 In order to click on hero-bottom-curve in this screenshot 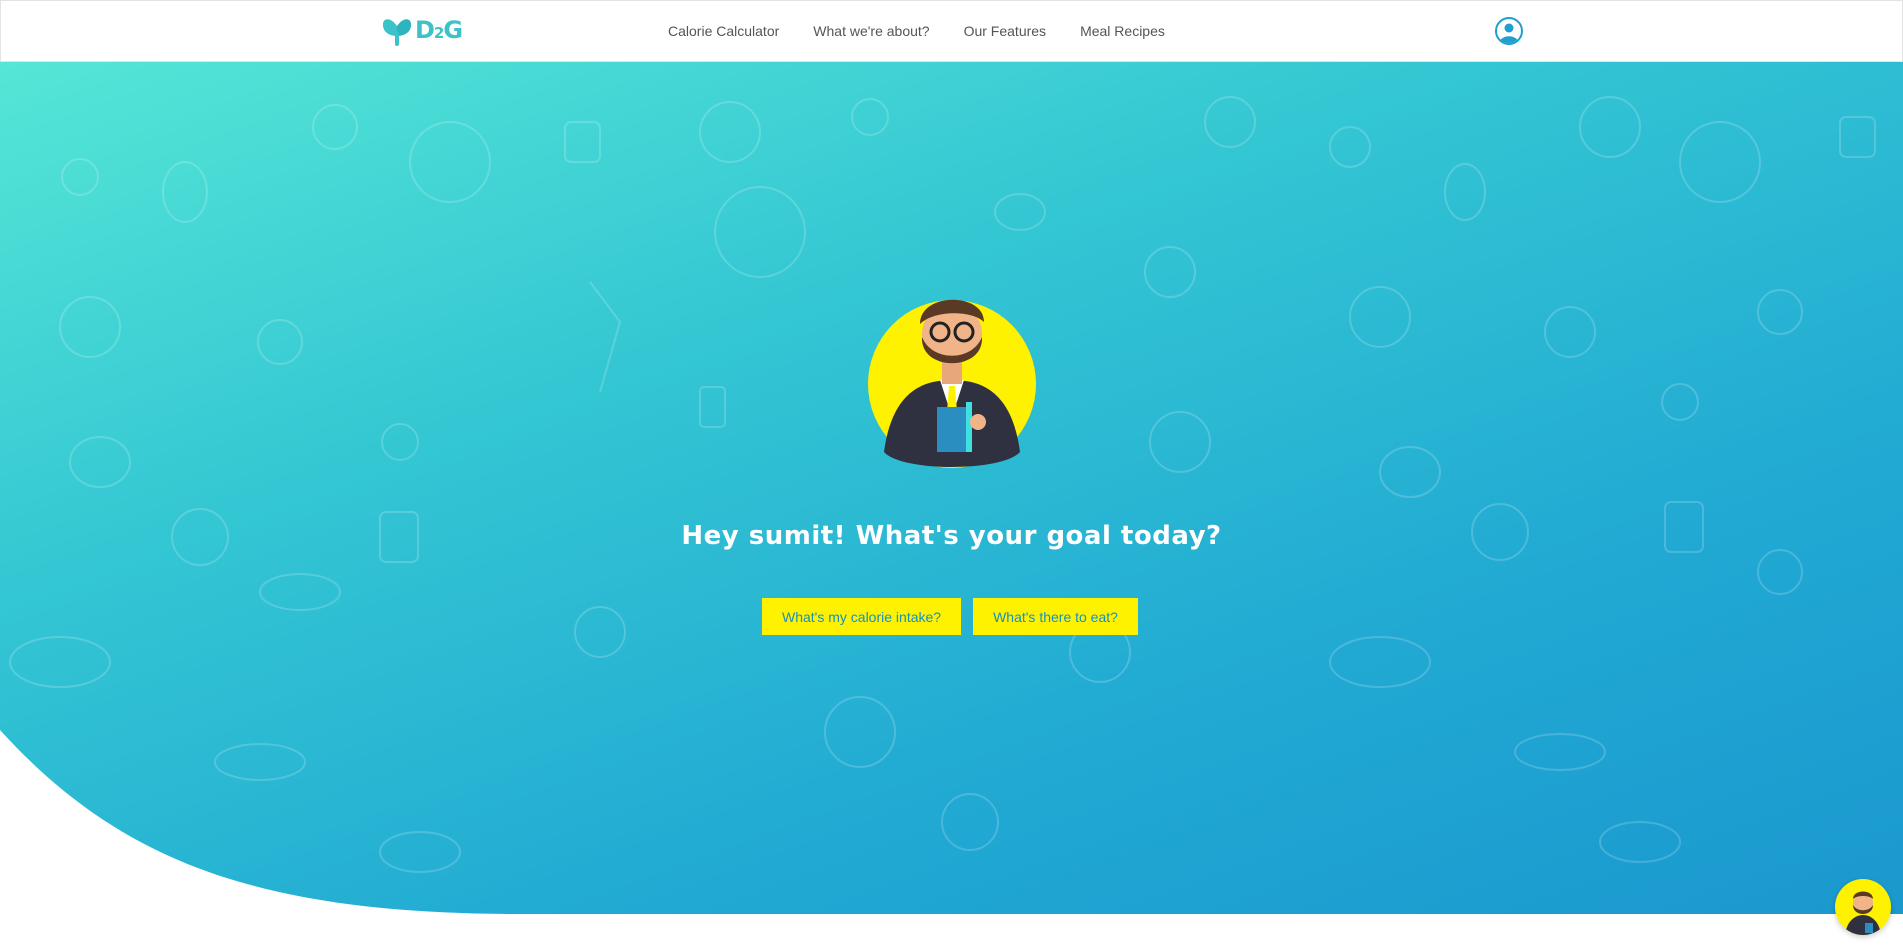, I will do `click(260, 822)`.